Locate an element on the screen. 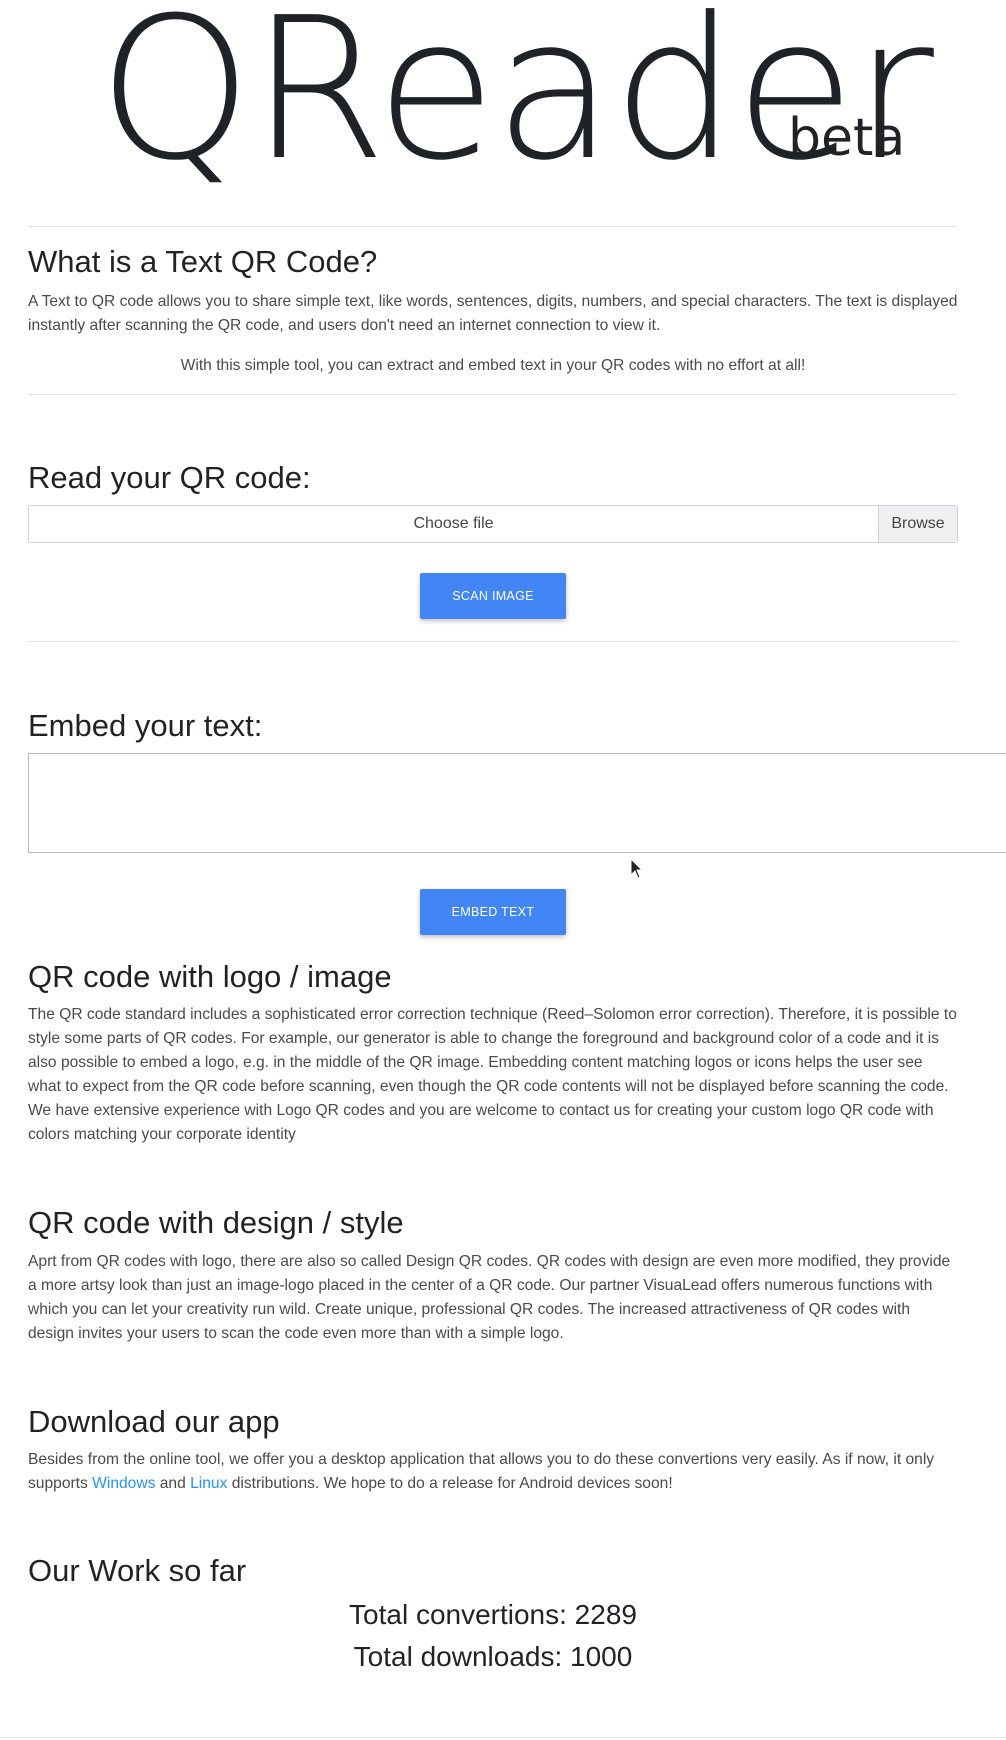 The image size is (1006, 1740). file-input: Choose file Browse is located at coordinates (493, 524).